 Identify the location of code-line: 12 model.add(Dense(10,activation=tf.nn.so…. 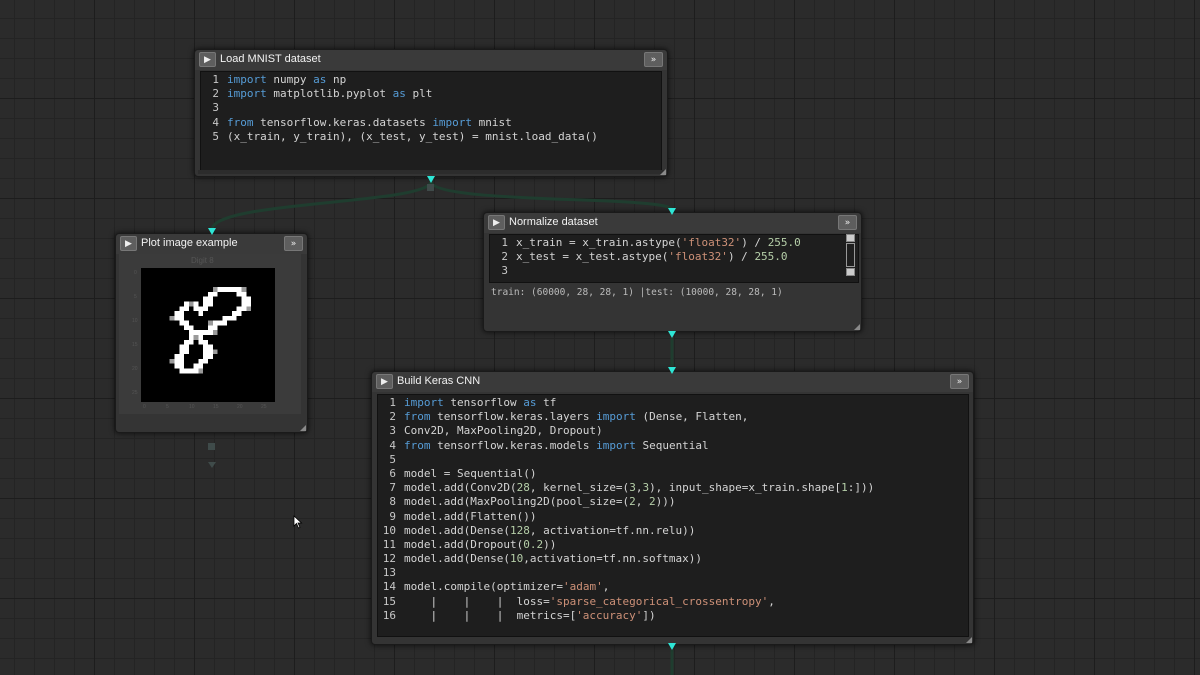
(673, 559).